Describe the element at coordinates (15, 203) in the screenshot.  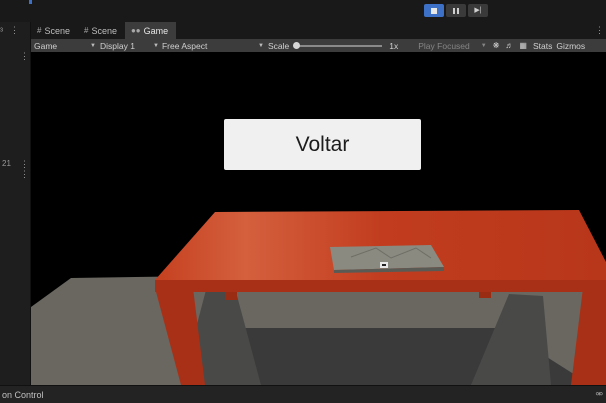
I see `left-panel-strip: ⋮ 21 ⋮ ⋮` at that location.